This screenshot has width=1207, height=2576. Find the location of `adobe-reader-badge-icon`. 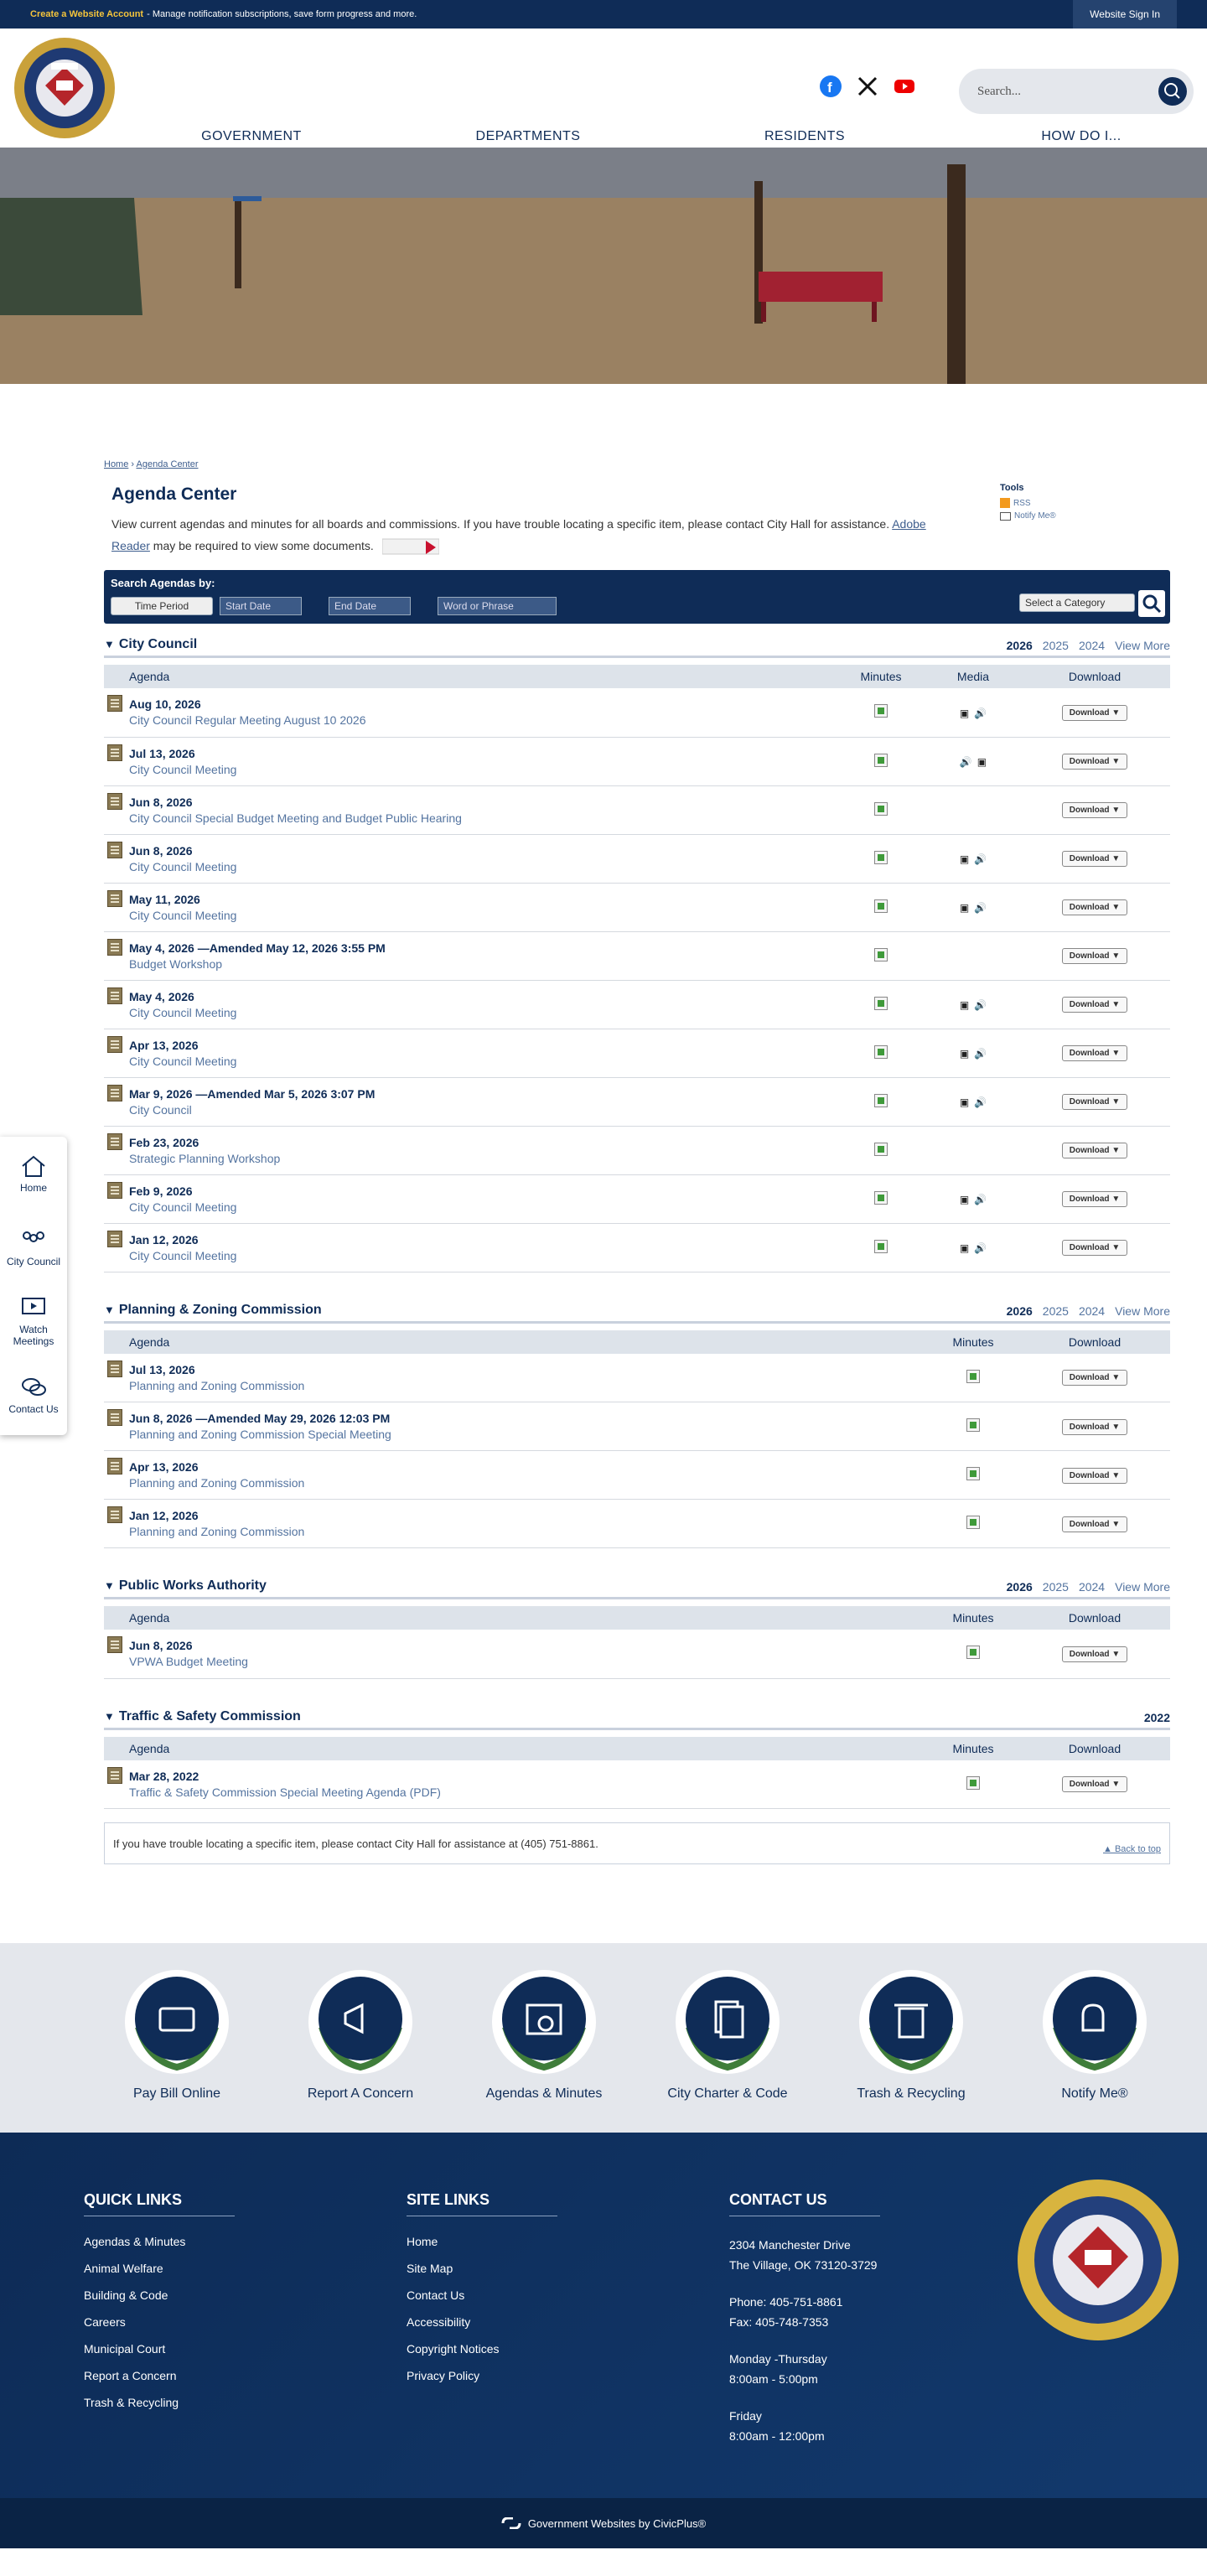

adobe-reader-badge-icon is located at coordinates (410, 546).